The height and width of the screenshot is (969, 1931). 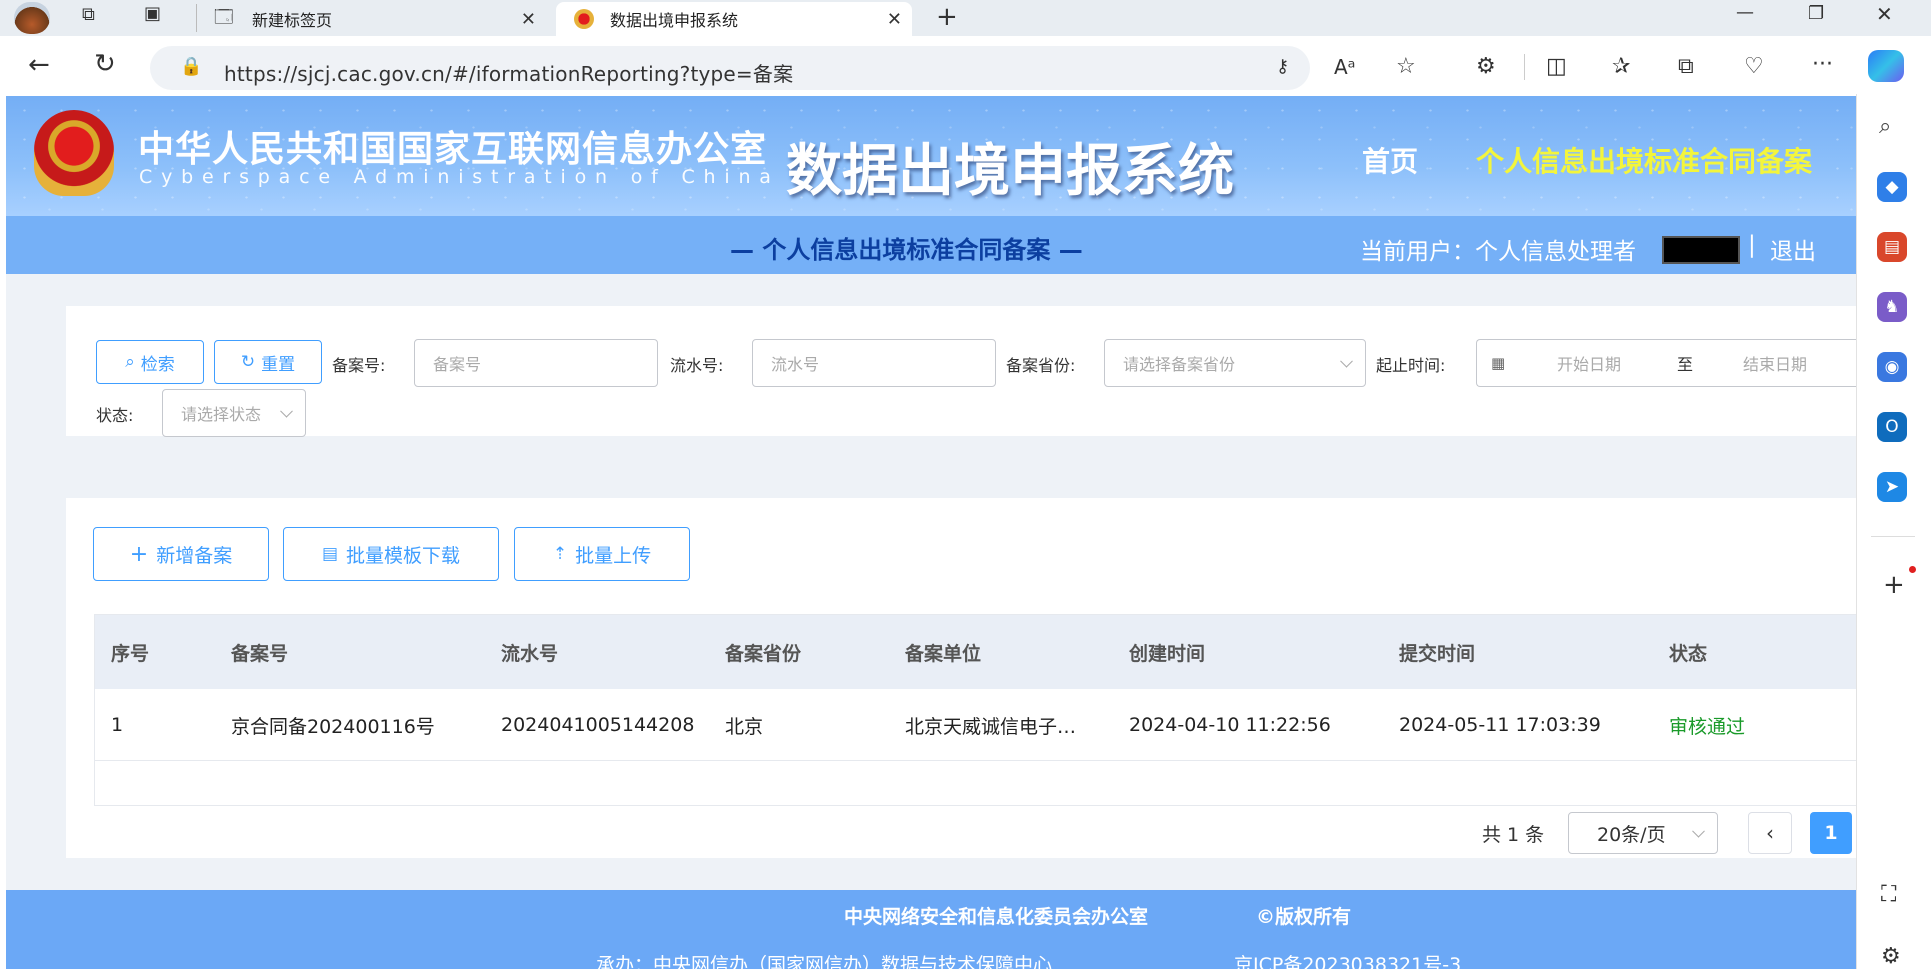 I want to click on plus-icon: +, so click(x=139, y=554).